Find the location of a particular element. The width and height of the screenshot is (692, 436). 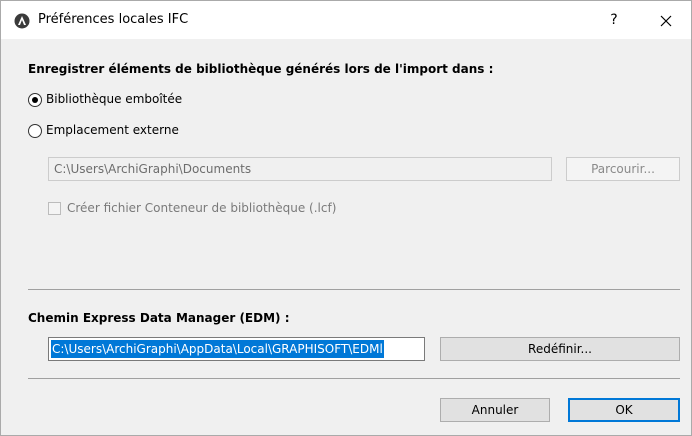

radio-external-location-label: Emplacement externe is located at coordinates (112, 130).